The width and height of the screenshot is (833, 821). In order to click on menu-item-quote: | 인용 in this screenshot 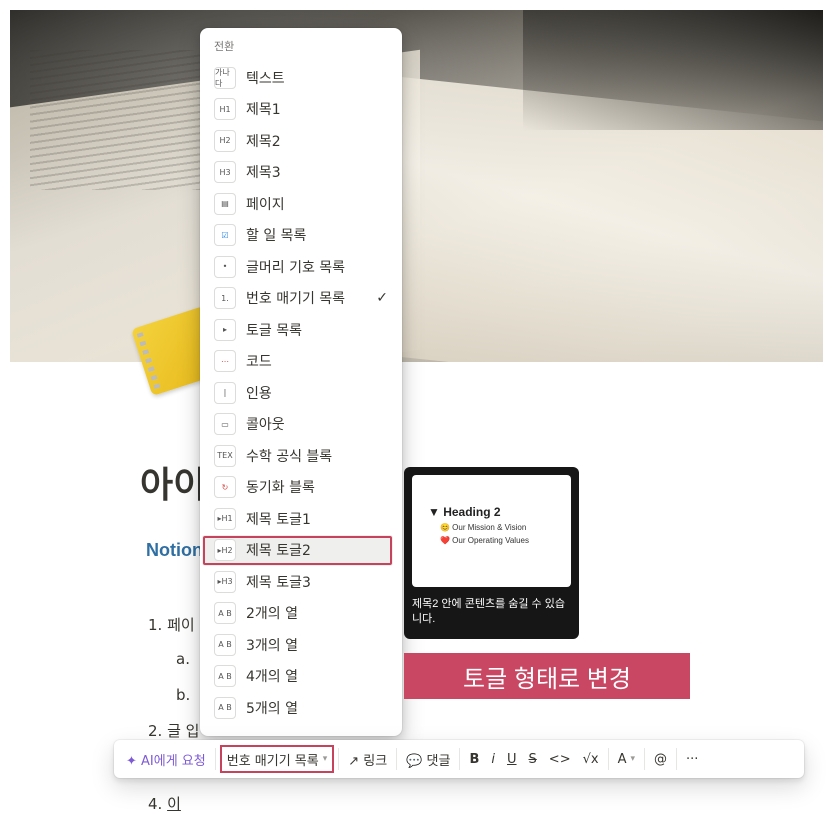, I will do `click(301, 393)`.